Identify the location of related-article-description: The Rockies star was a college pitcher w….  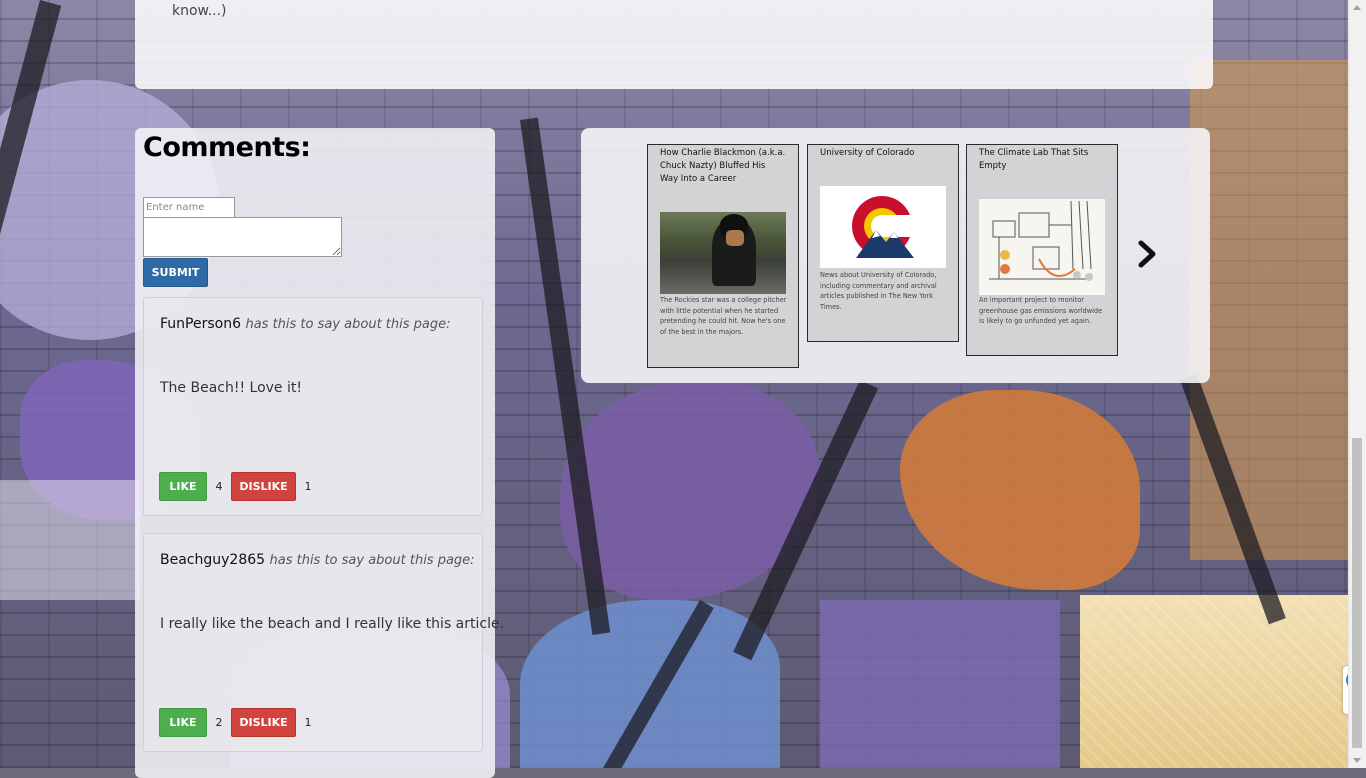
(723, 316).